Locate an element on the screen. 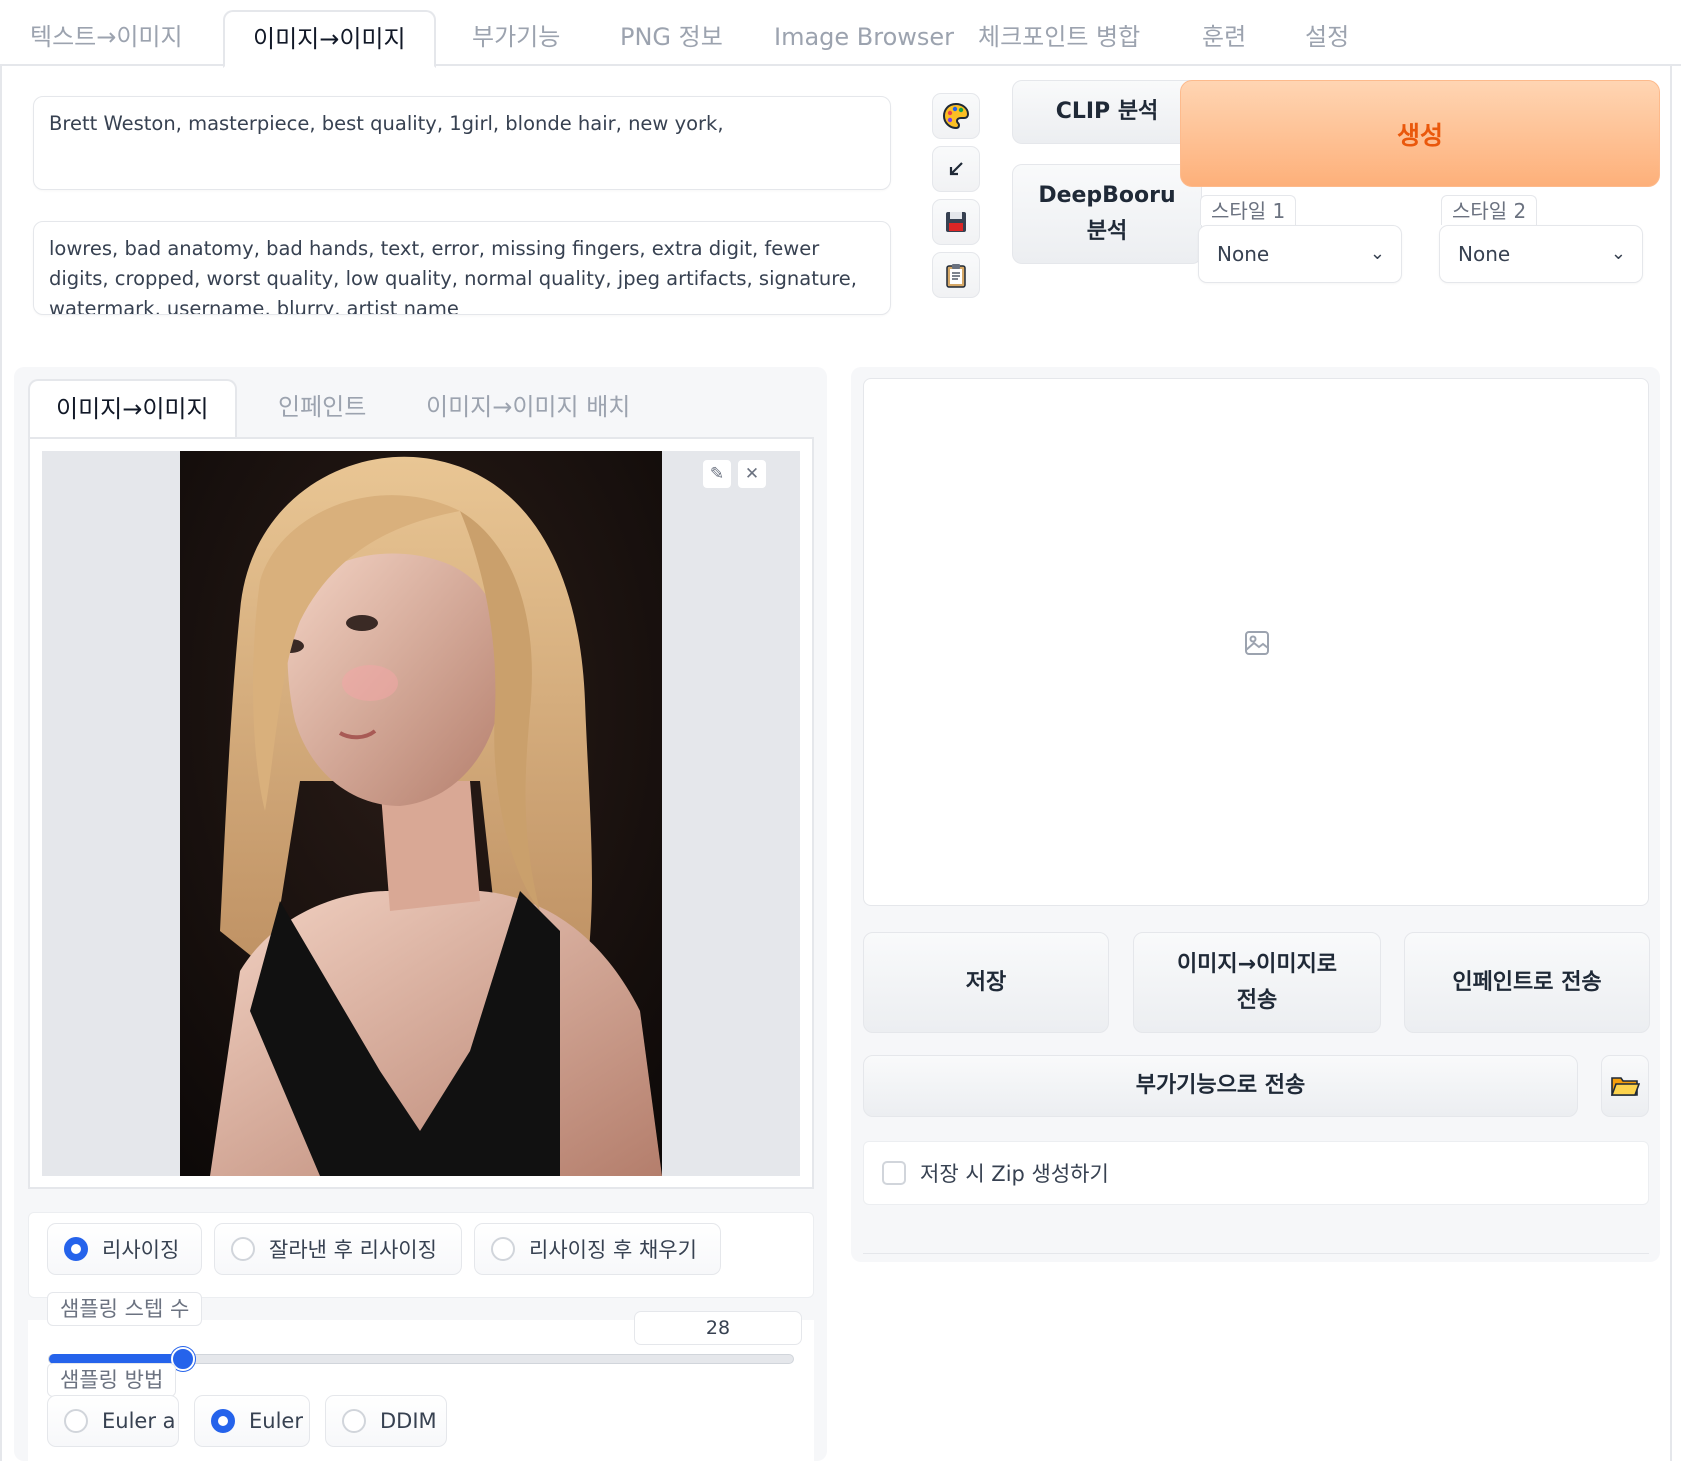  radio-label: DDIM is located at coordinates (408, 1421).